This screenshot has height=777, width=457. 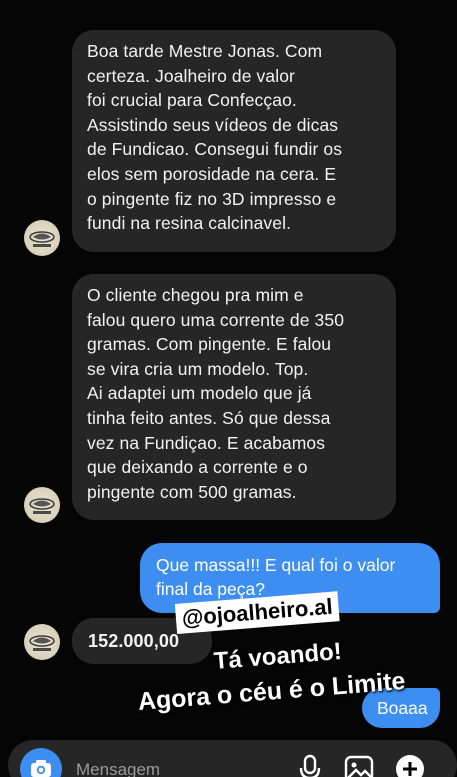 What do you see at coordinates (410, 765) in the screenshot?
I see `plus-icon` at bounding box center [410, 765].